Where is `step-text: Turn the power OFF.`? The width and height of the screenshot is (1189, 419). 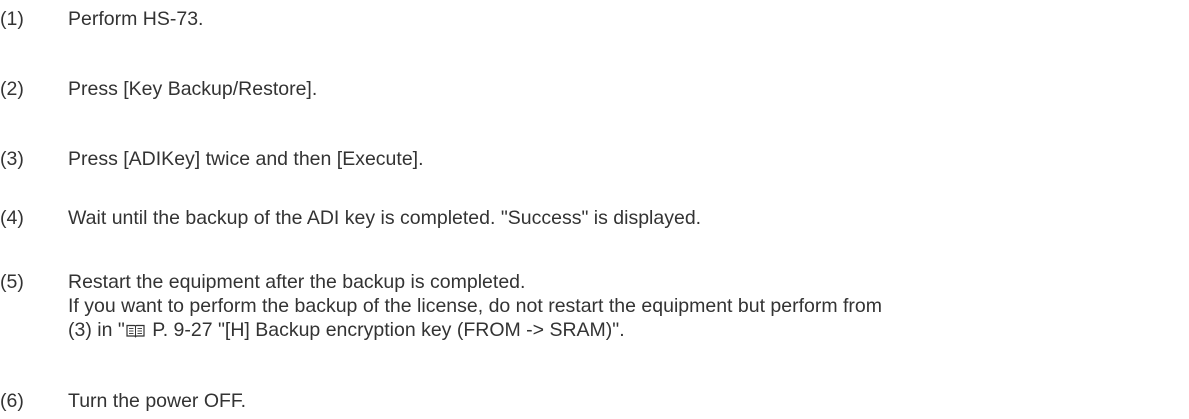 step-text: Turn the power OFF. is located at coordinates (157, 401).